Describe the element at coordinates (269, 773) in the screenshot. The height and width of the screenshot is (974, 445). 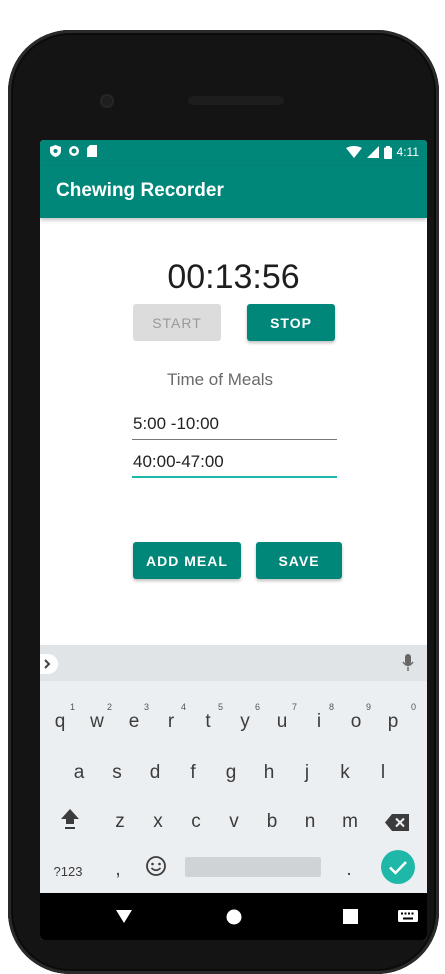
I see `key-h: h` at that location.